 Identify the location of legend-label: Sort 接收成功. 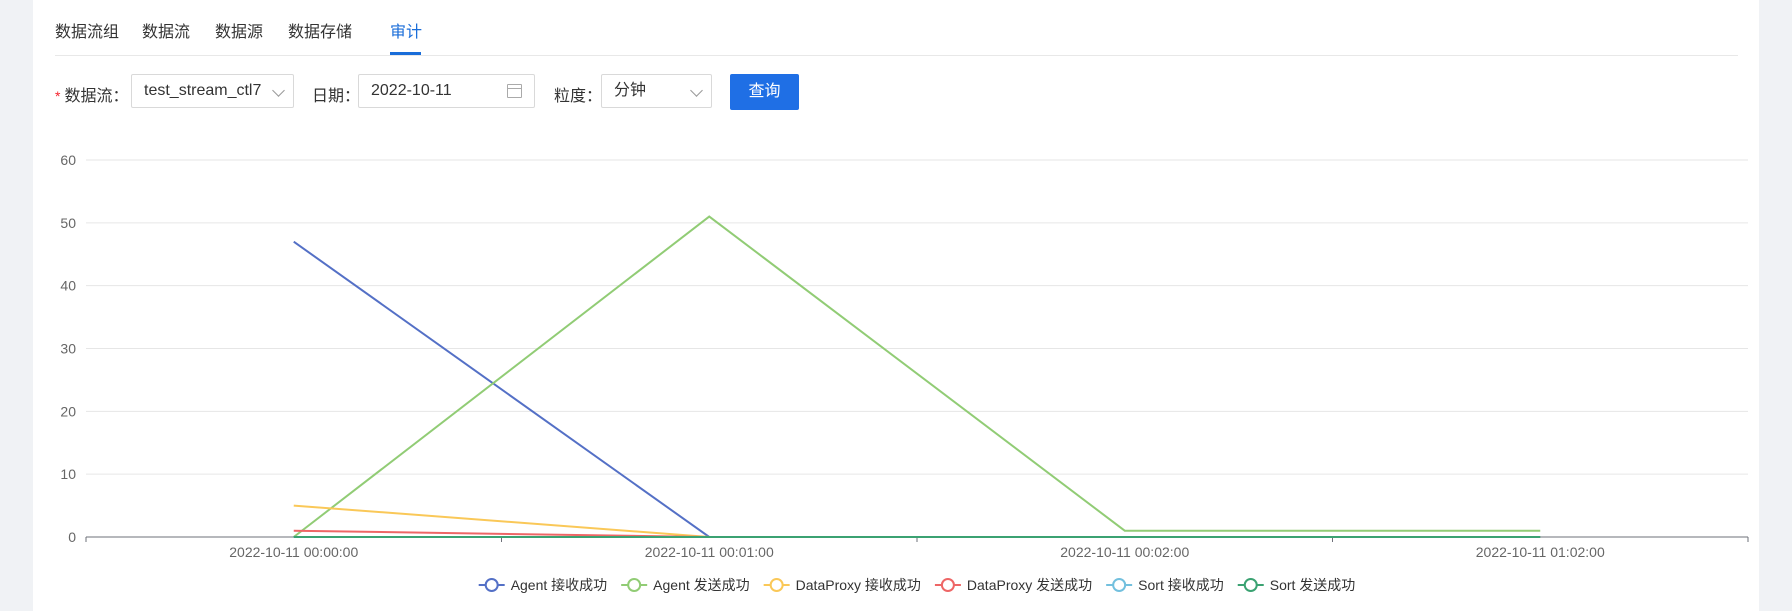
(1181, 585).